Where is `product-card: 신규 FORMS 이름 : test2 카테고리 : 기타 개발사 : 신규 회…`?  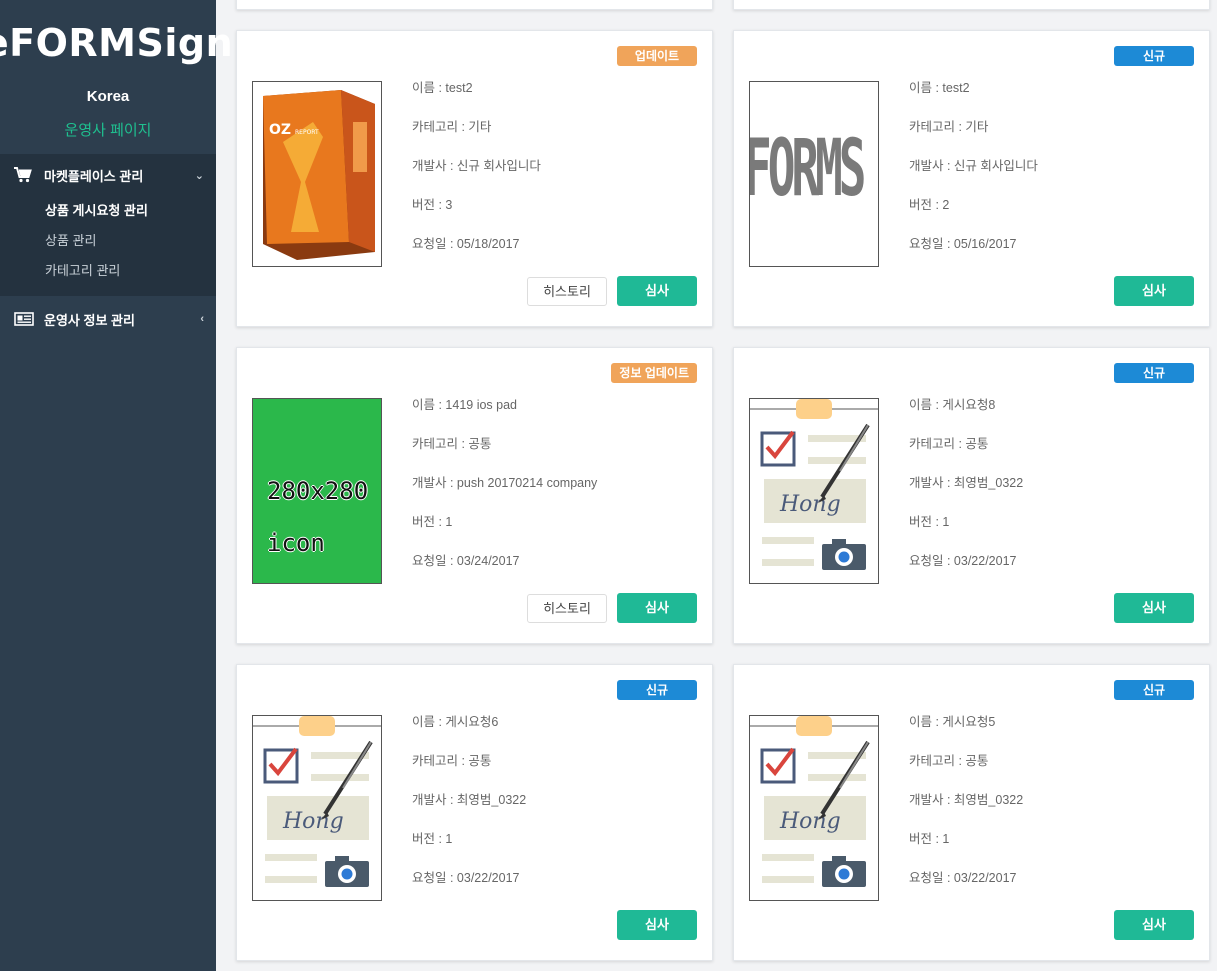 product-card: 신규 FORMS 이름 : test2 카테고리 : 기타 개발사 : 신규 회… is located at coordinates (971, 178).